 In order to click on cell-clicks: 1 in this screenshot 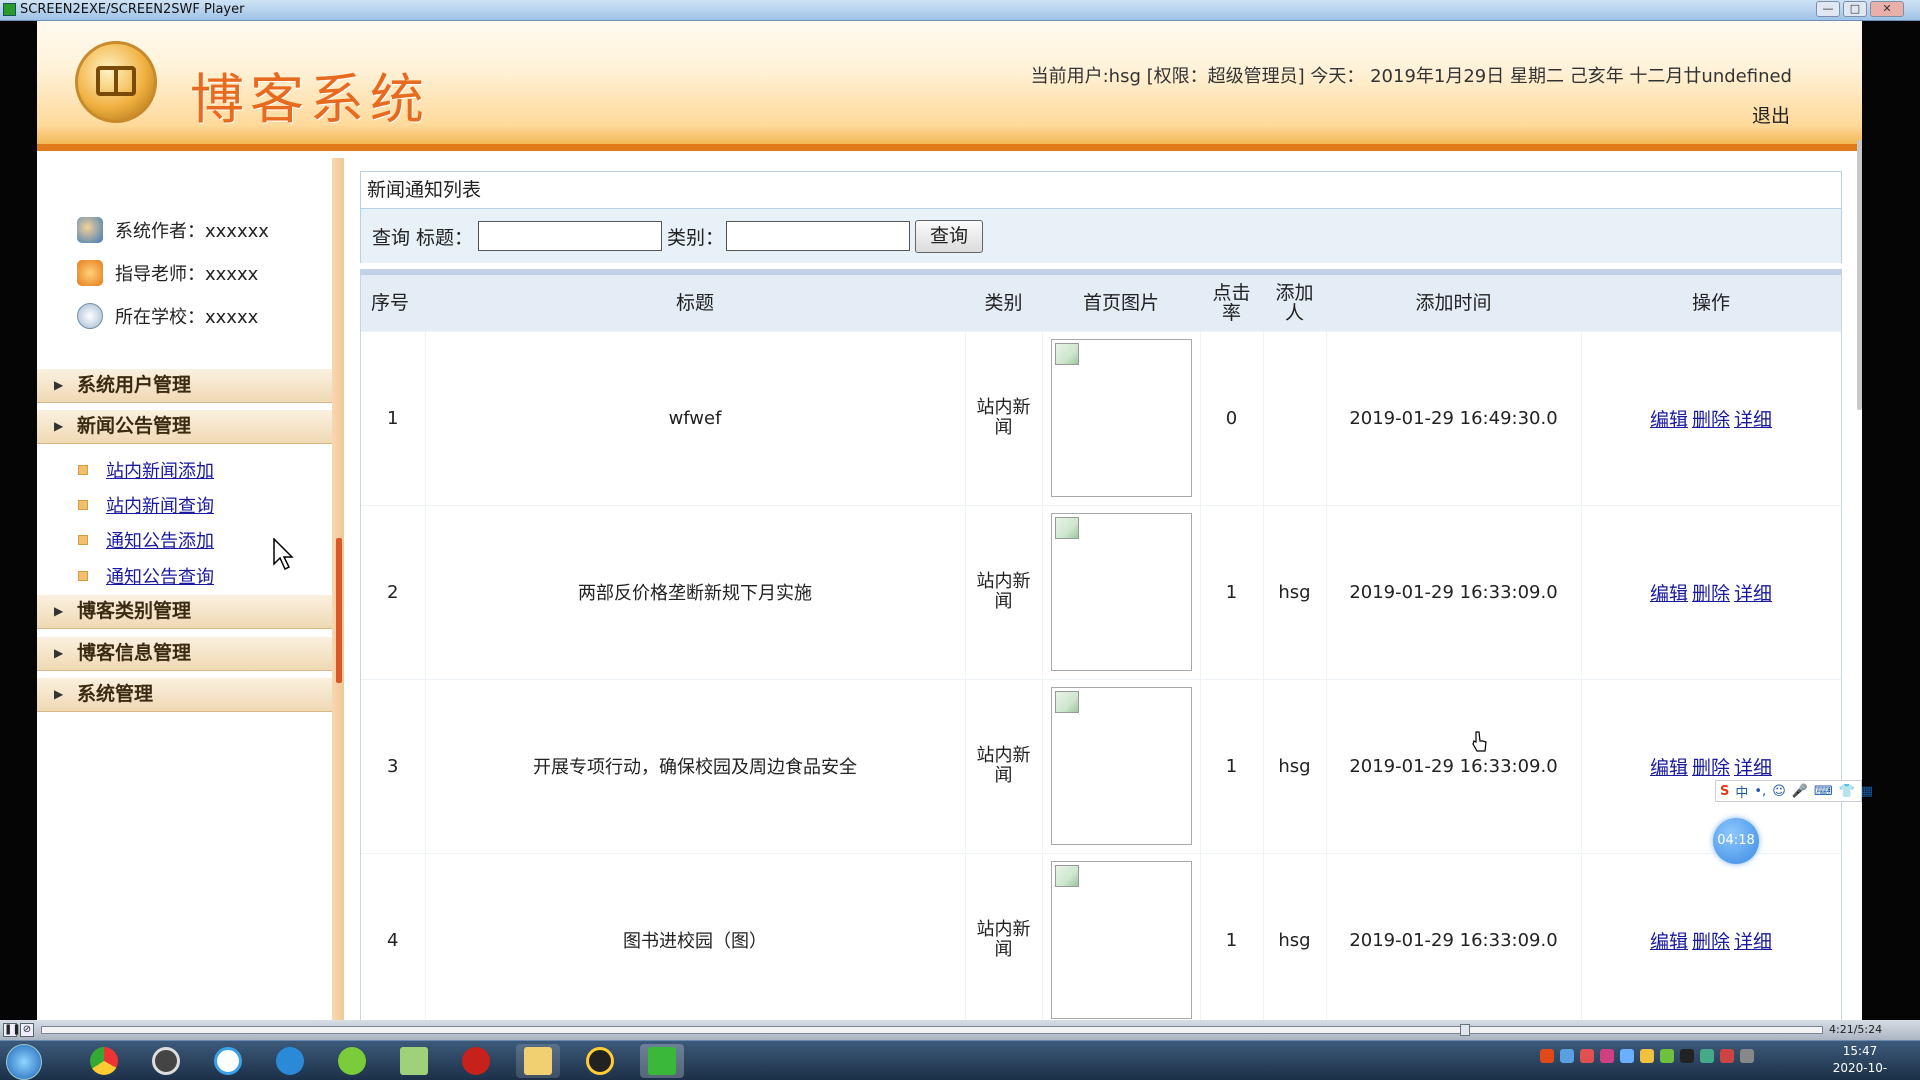, I will do `click(1232, 591)`.